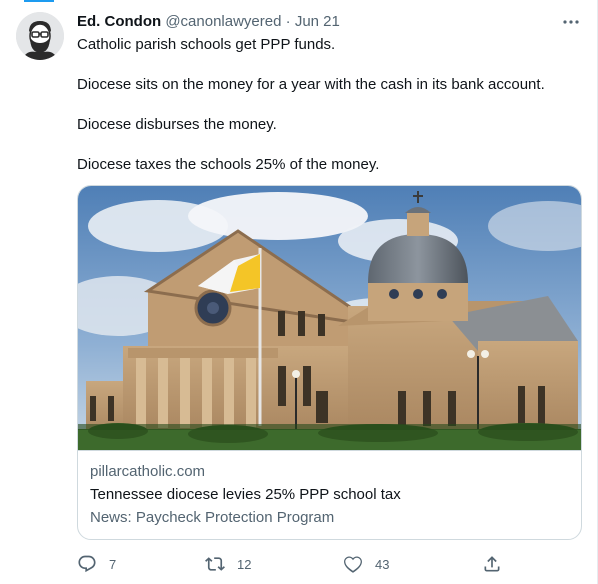  Describe the element at coordinates (382, 564) in the screenshot. I see `like-count: 43` at that location.